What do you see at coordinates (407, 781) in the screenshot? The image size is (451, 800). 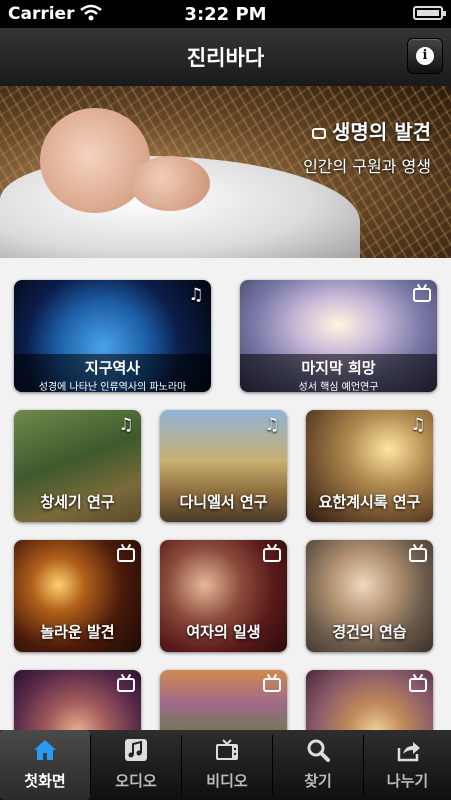 I see `tab-label: 나누기` at bounding box center [407, 781].